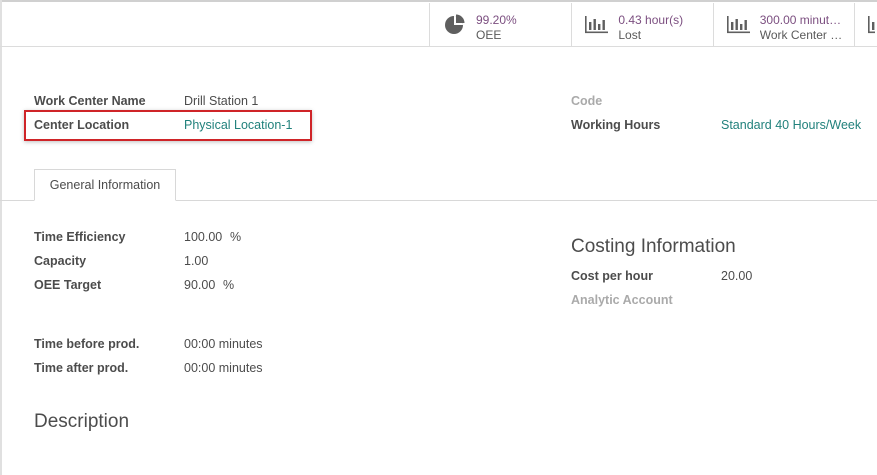  Describe the element at coordinates (223, 368) in the screenshot. I see `time-after-prod-value: 00:00 minutes` at that location.